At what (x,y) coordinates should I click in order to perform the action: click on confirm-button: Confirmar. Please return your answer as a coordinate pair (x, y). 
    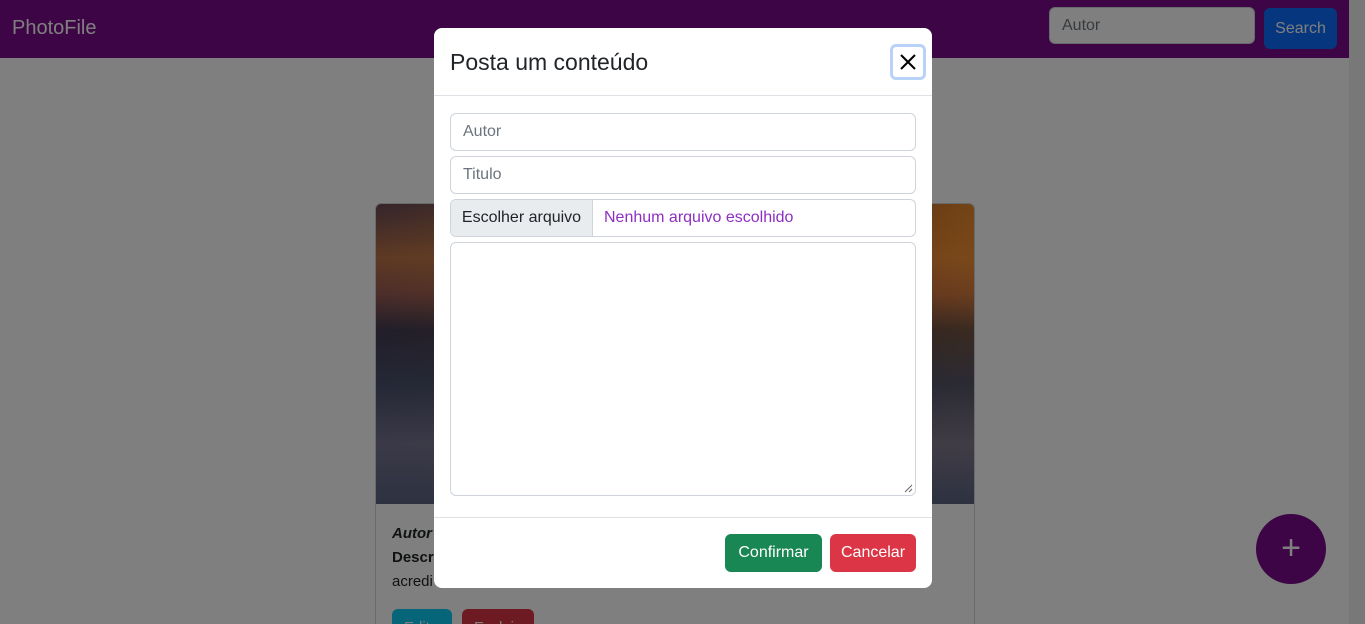
    Looking at the image, I should click on (773, 553).